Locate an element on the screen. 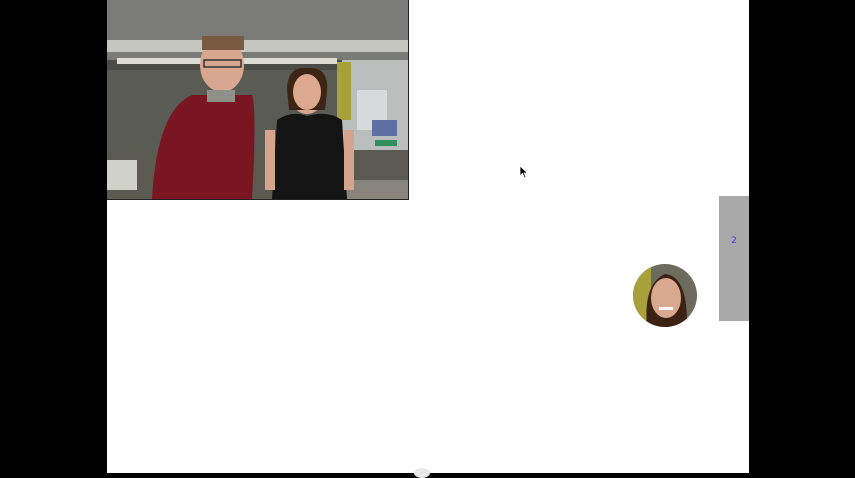  side-tab-label: 2 is located at coordinates (734, 241).